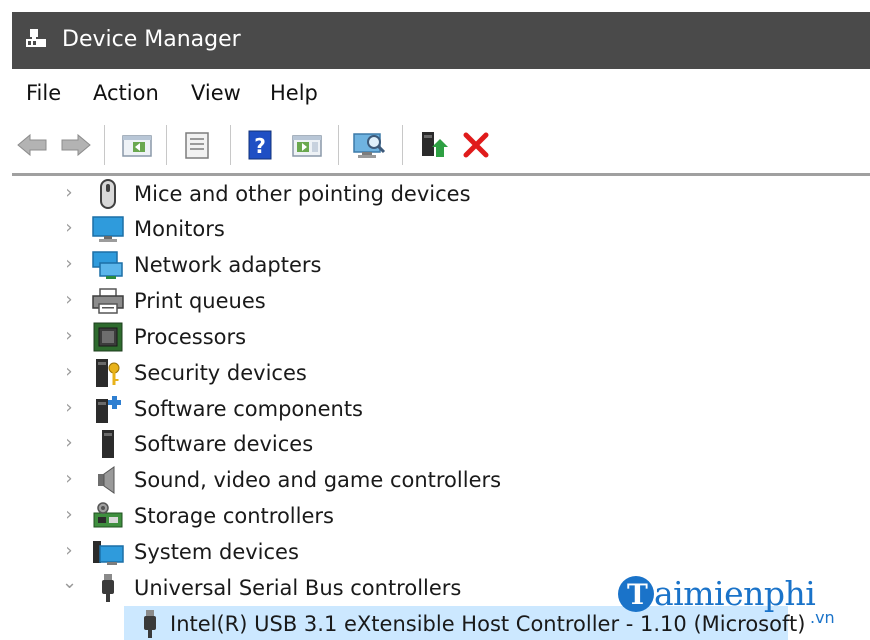  I want to click on system-device-icon, so click(108, 552).